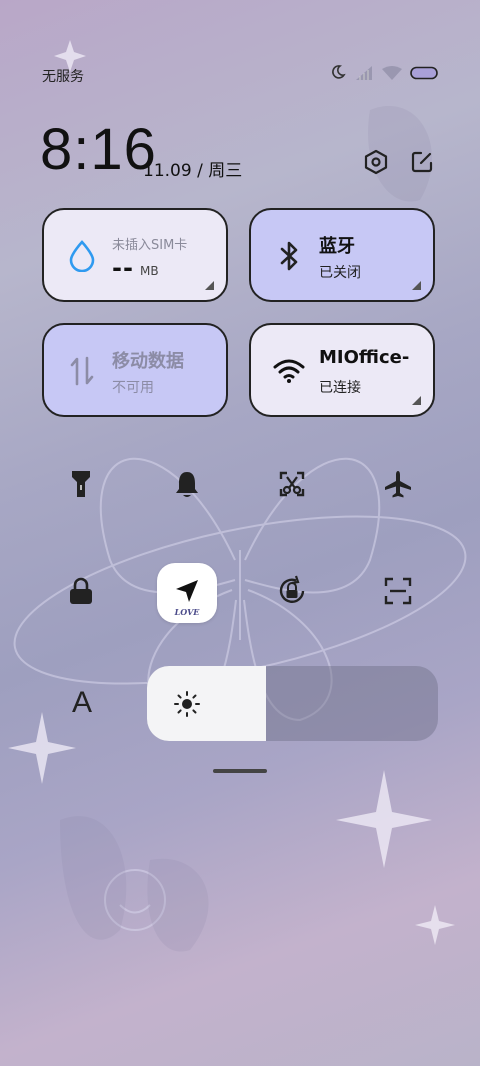 The height and width of the screenshot is (1066, 480). I want to click on edit-button, so click(422, 164).